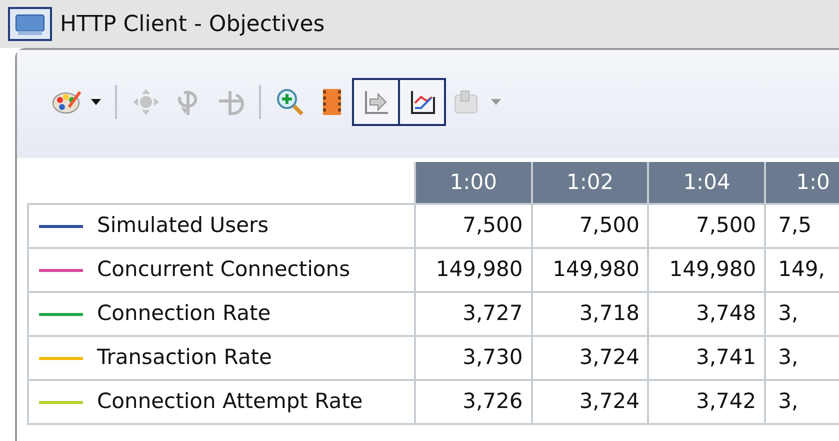 The image size is (839, 441). What do you see at coordinates (223, 270) in the screenshot?
I see `series-name: Concurrent Connections` at bounding box center [223, 270].